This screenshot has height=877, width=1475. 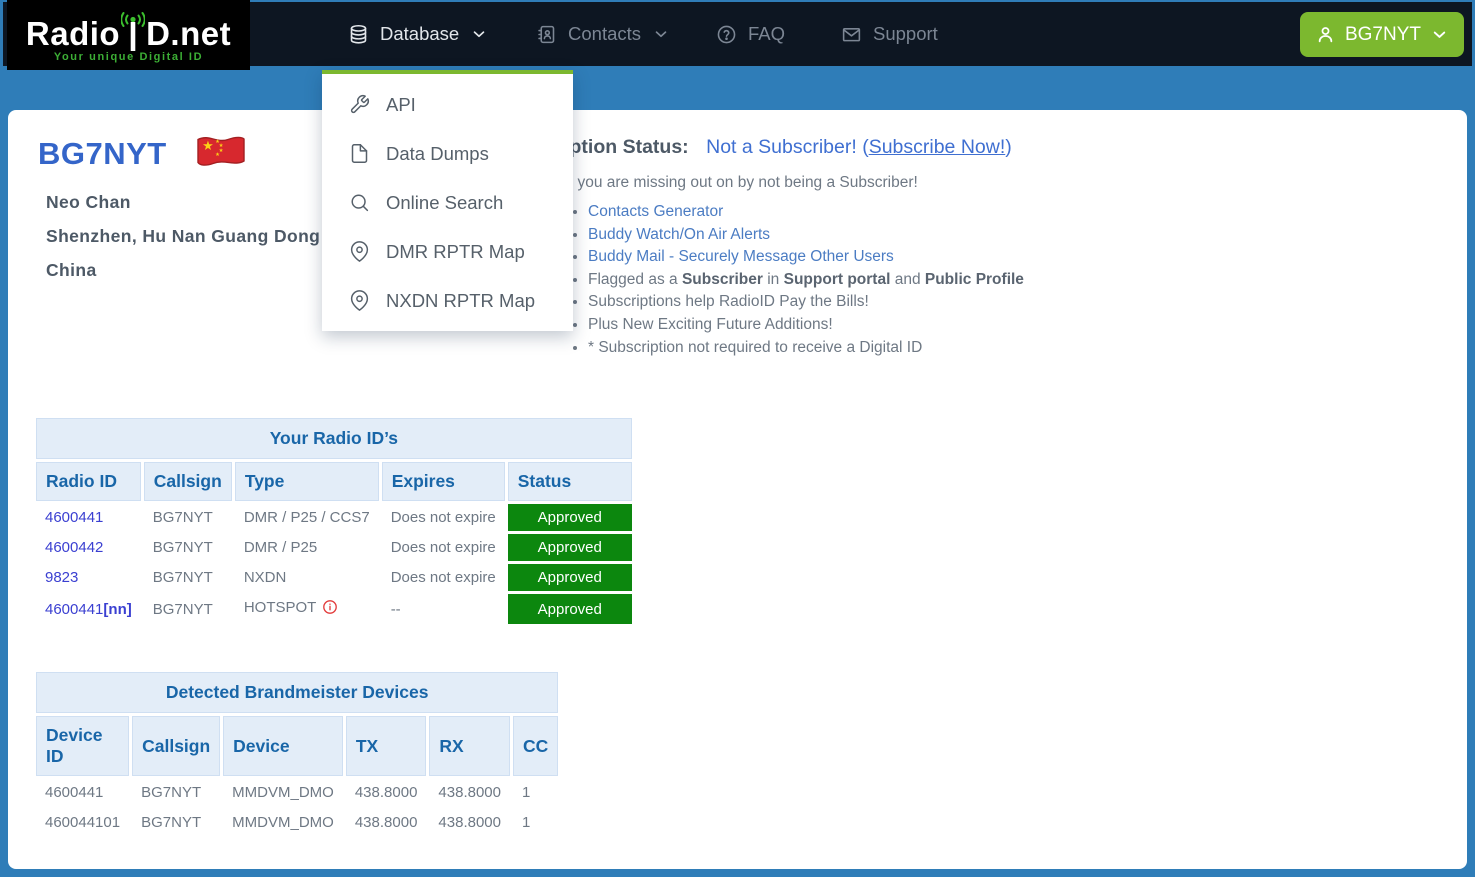 What do you see at coordinates (655, 211) in the screenshot?
I see `contacts-generator-link: Contacts Generator` at bounding box center [655, 211].